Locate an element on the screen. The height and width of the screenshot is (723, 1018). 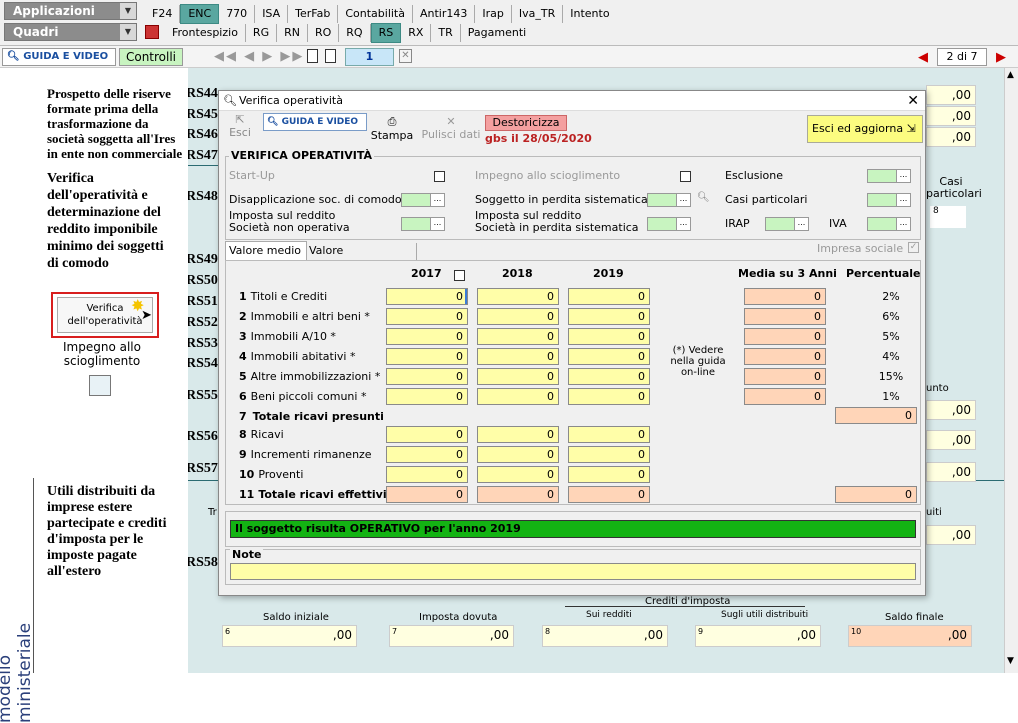
tab-rs: RS is located at coordinates (386, 33).